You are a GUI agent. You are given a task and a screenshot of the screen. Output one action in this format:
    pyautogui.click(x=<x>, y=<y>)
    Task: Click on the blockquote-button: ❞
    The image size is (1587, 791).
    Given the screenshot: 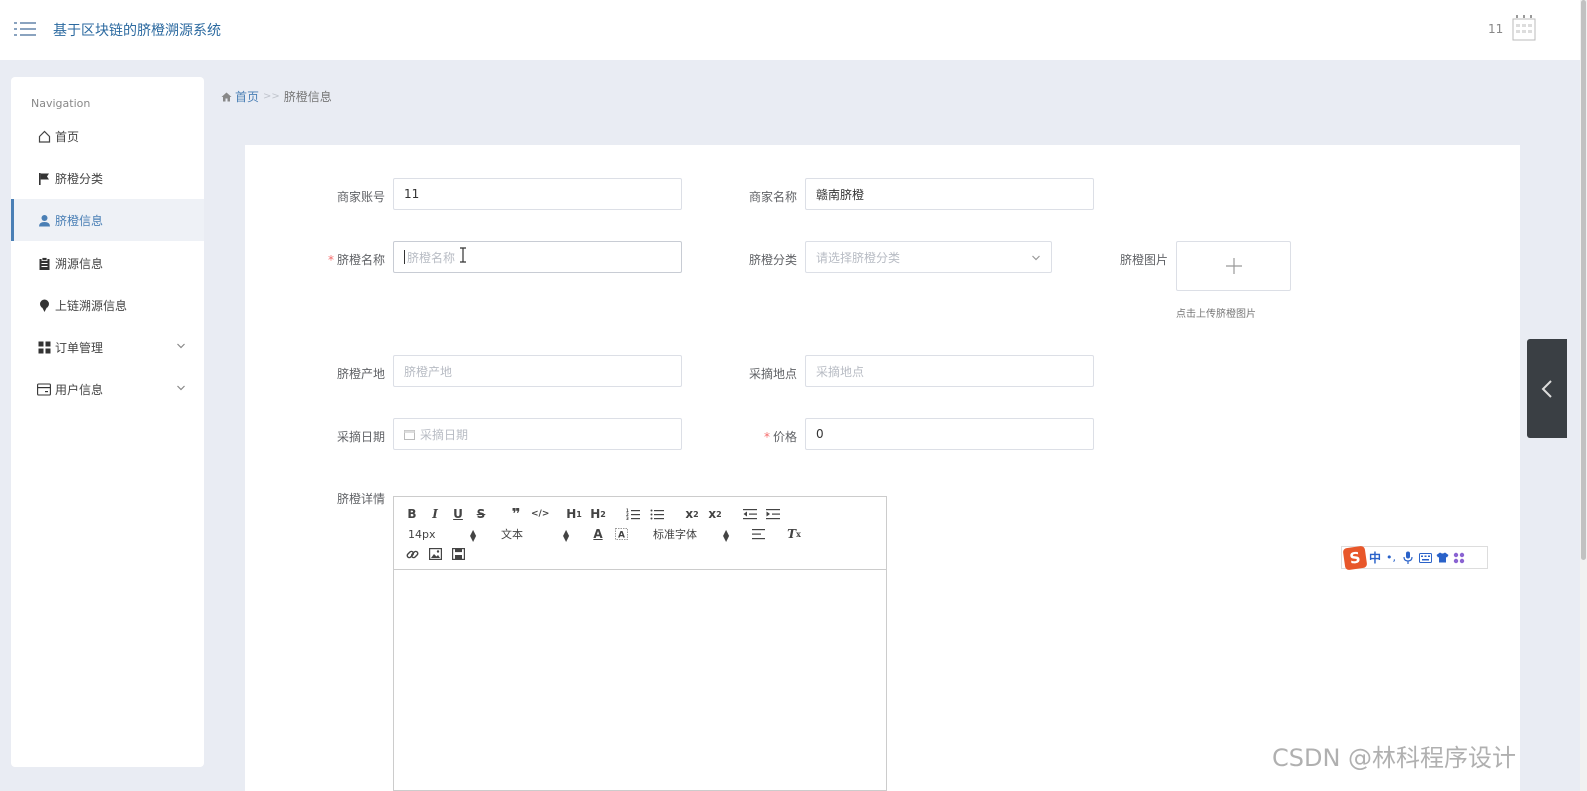 What is the action you would take?
    pyautogui.click(x=516, y=514)
    